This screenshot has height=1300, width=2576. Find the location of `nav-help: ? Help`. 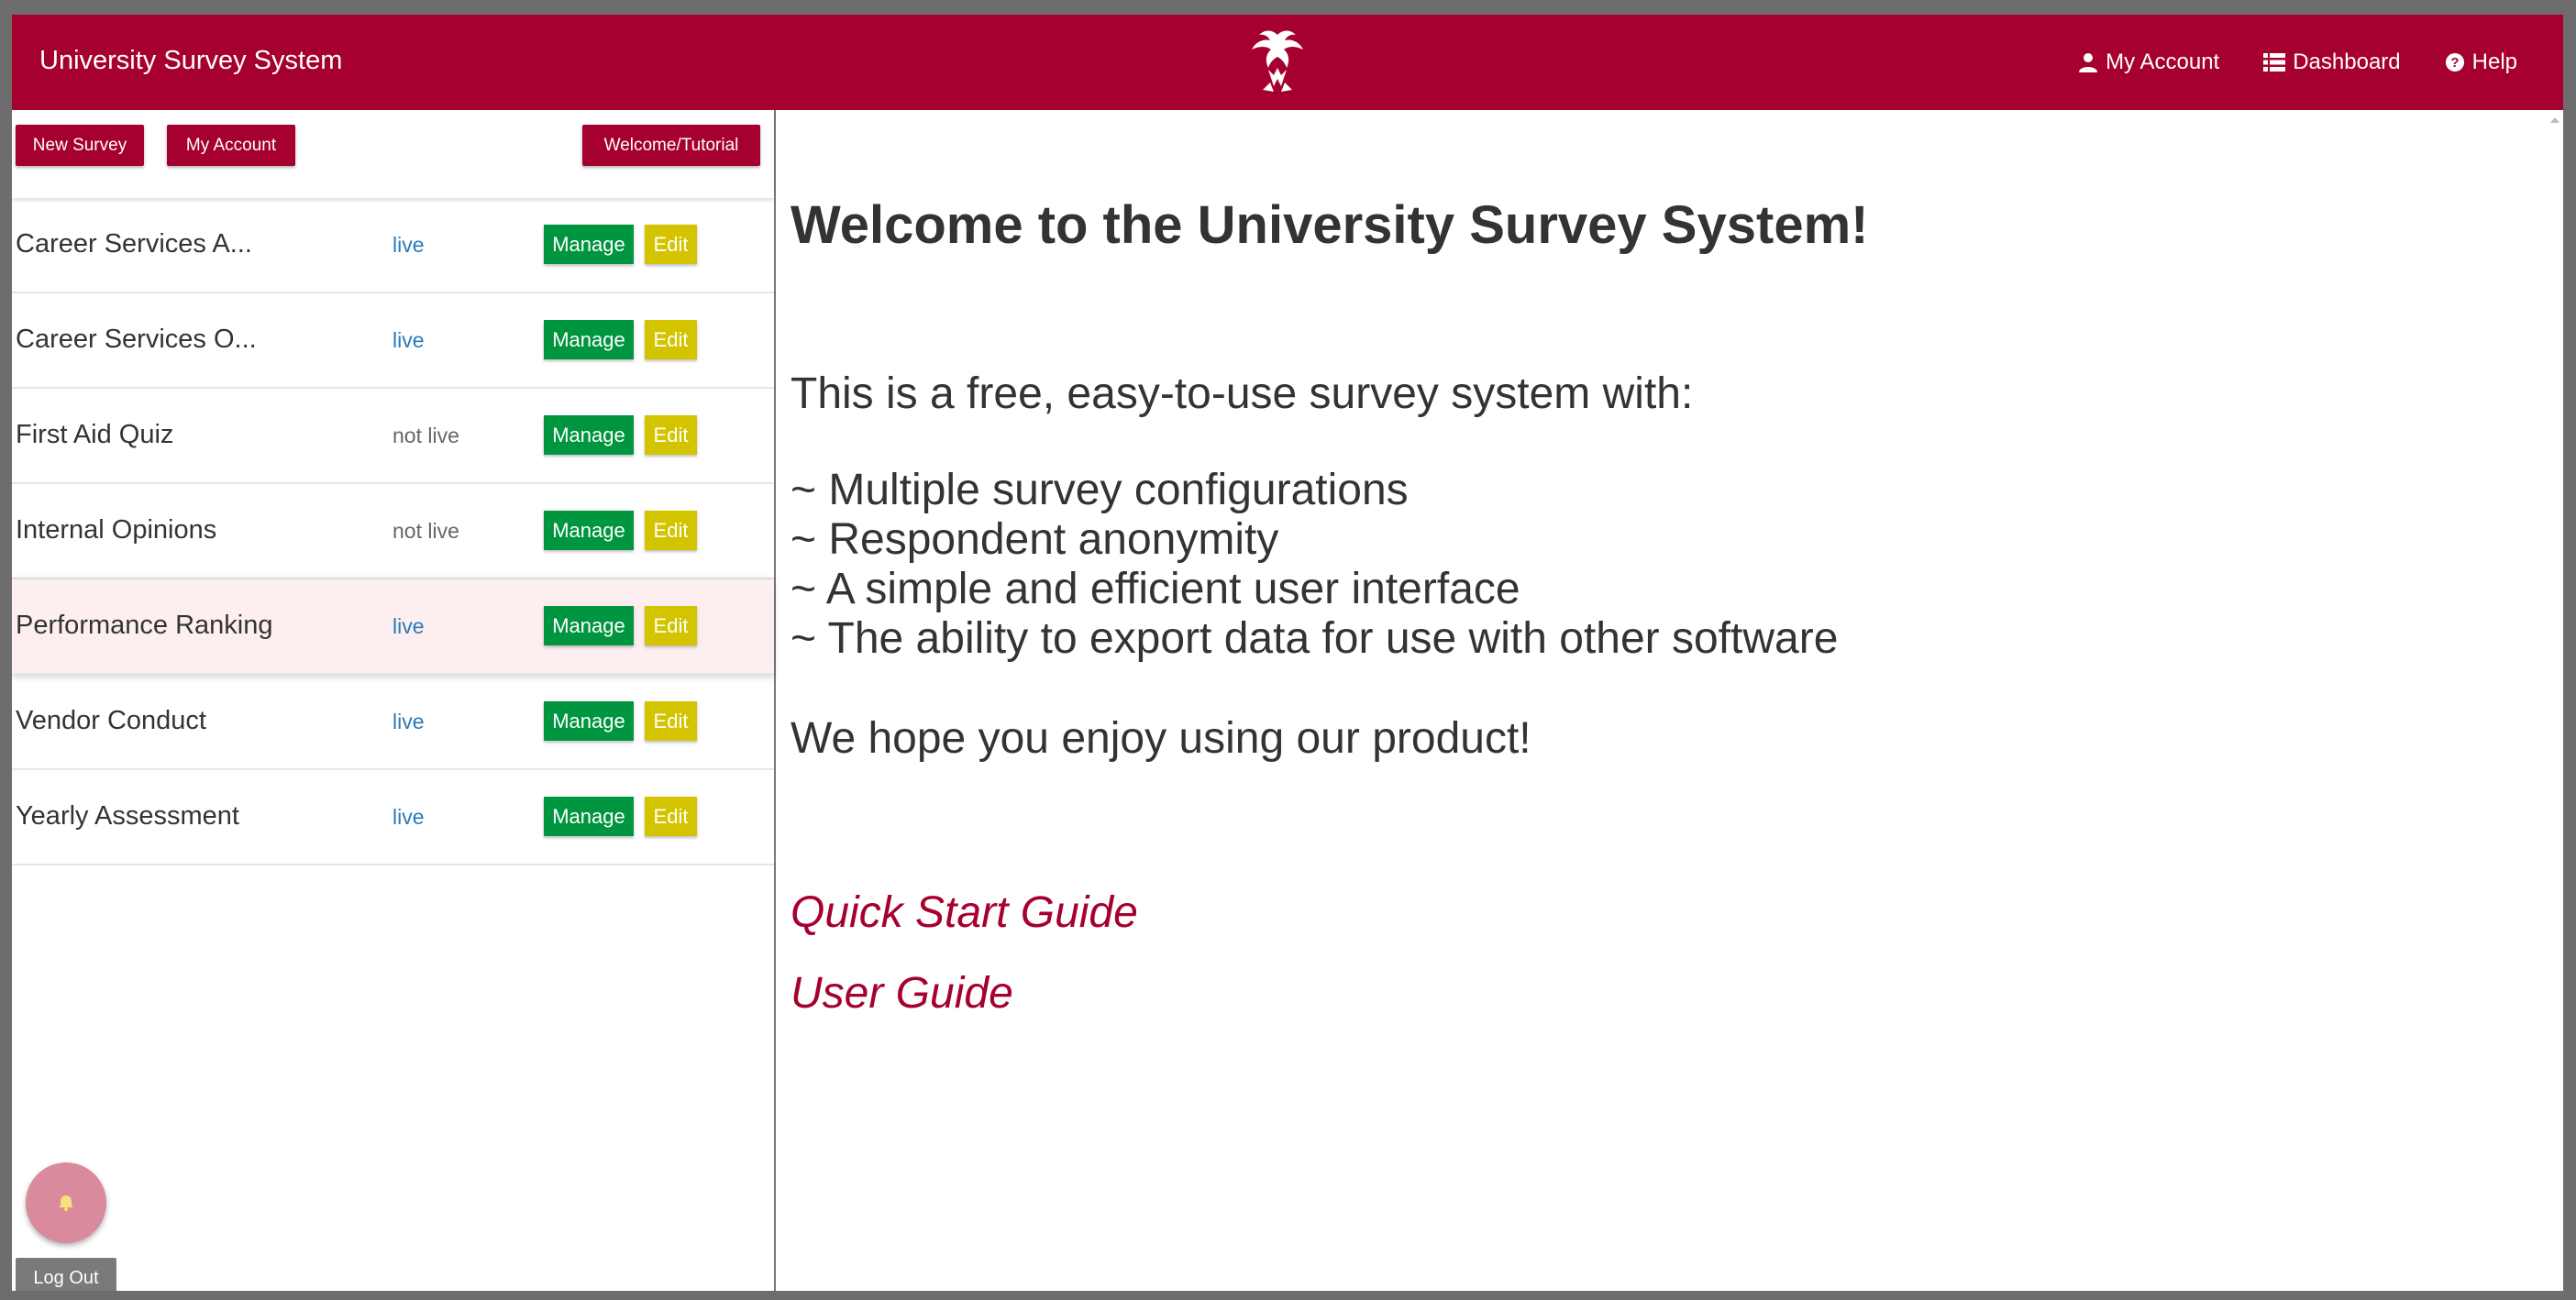

nav-help: ? Help is located at coordinates (2481, 62).